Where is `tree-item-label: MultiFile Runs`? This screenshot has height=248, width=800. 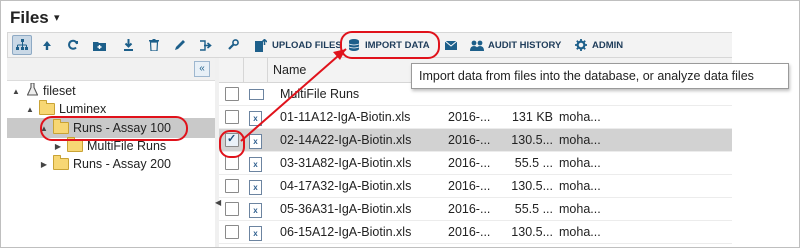
tree-item-label: MultiFile Runs is located at coordinates (127, 146).